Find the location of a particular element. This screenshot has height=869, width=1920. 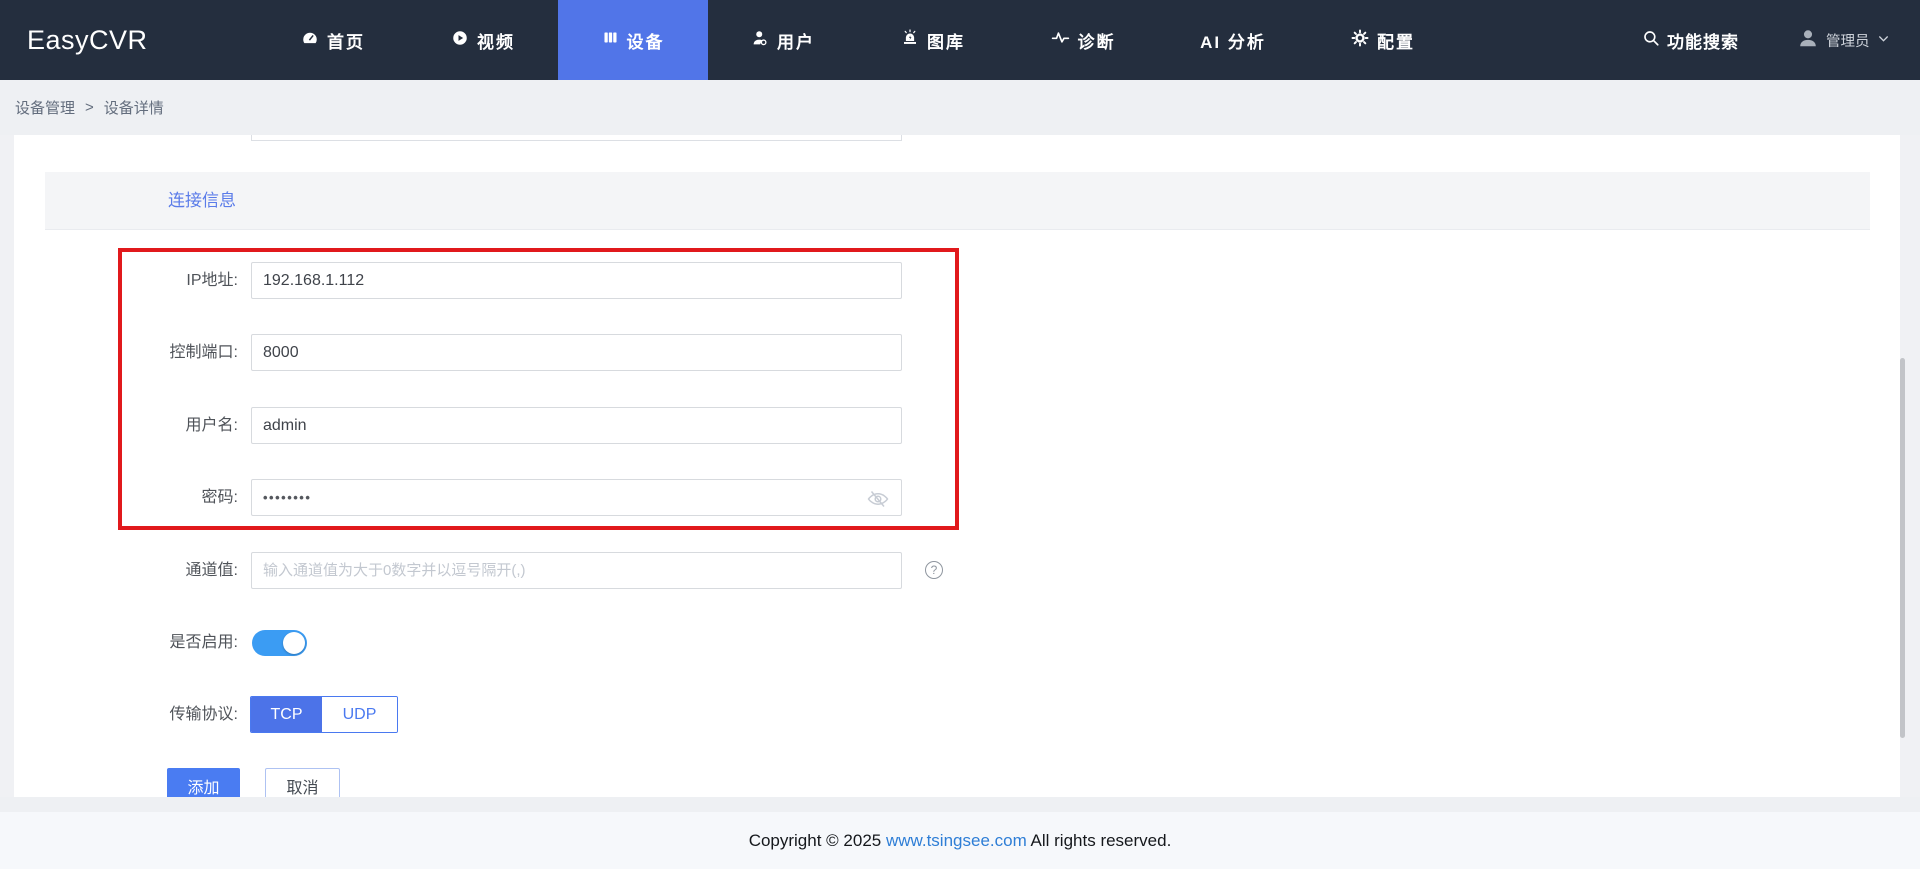

dashboard-icon is located at coordinates (310, 40).